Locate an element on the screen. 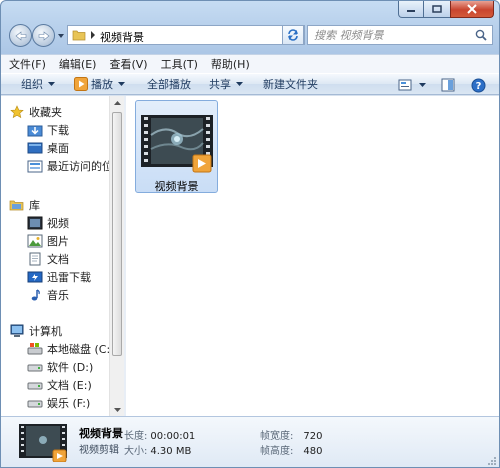 The width and height of the screenshot is (500, 468). back-button is located at coordinates (20, 35).